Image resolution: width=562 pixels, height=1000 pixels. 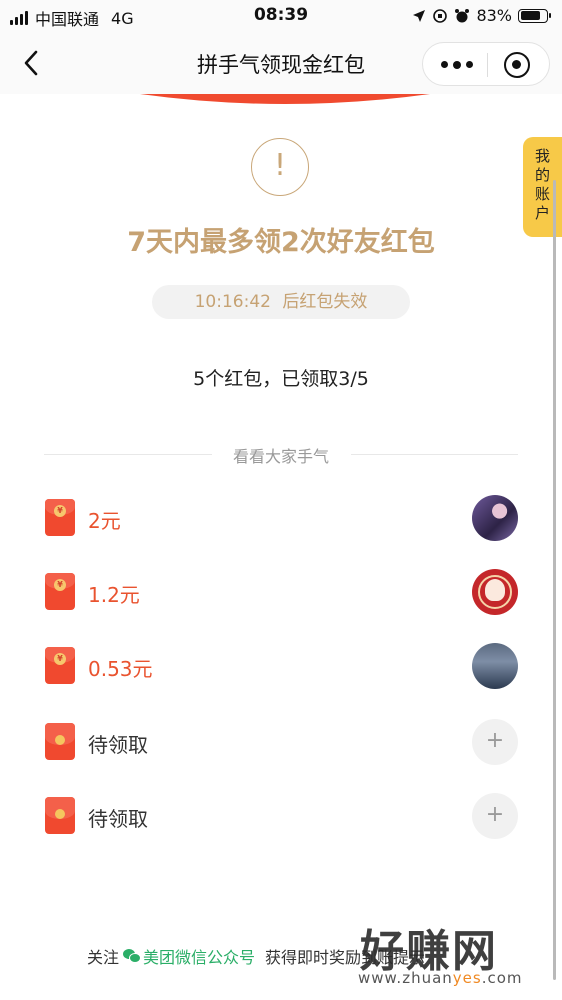 I want to click on red-envelope-top-arc, so click(x=285, y=99).